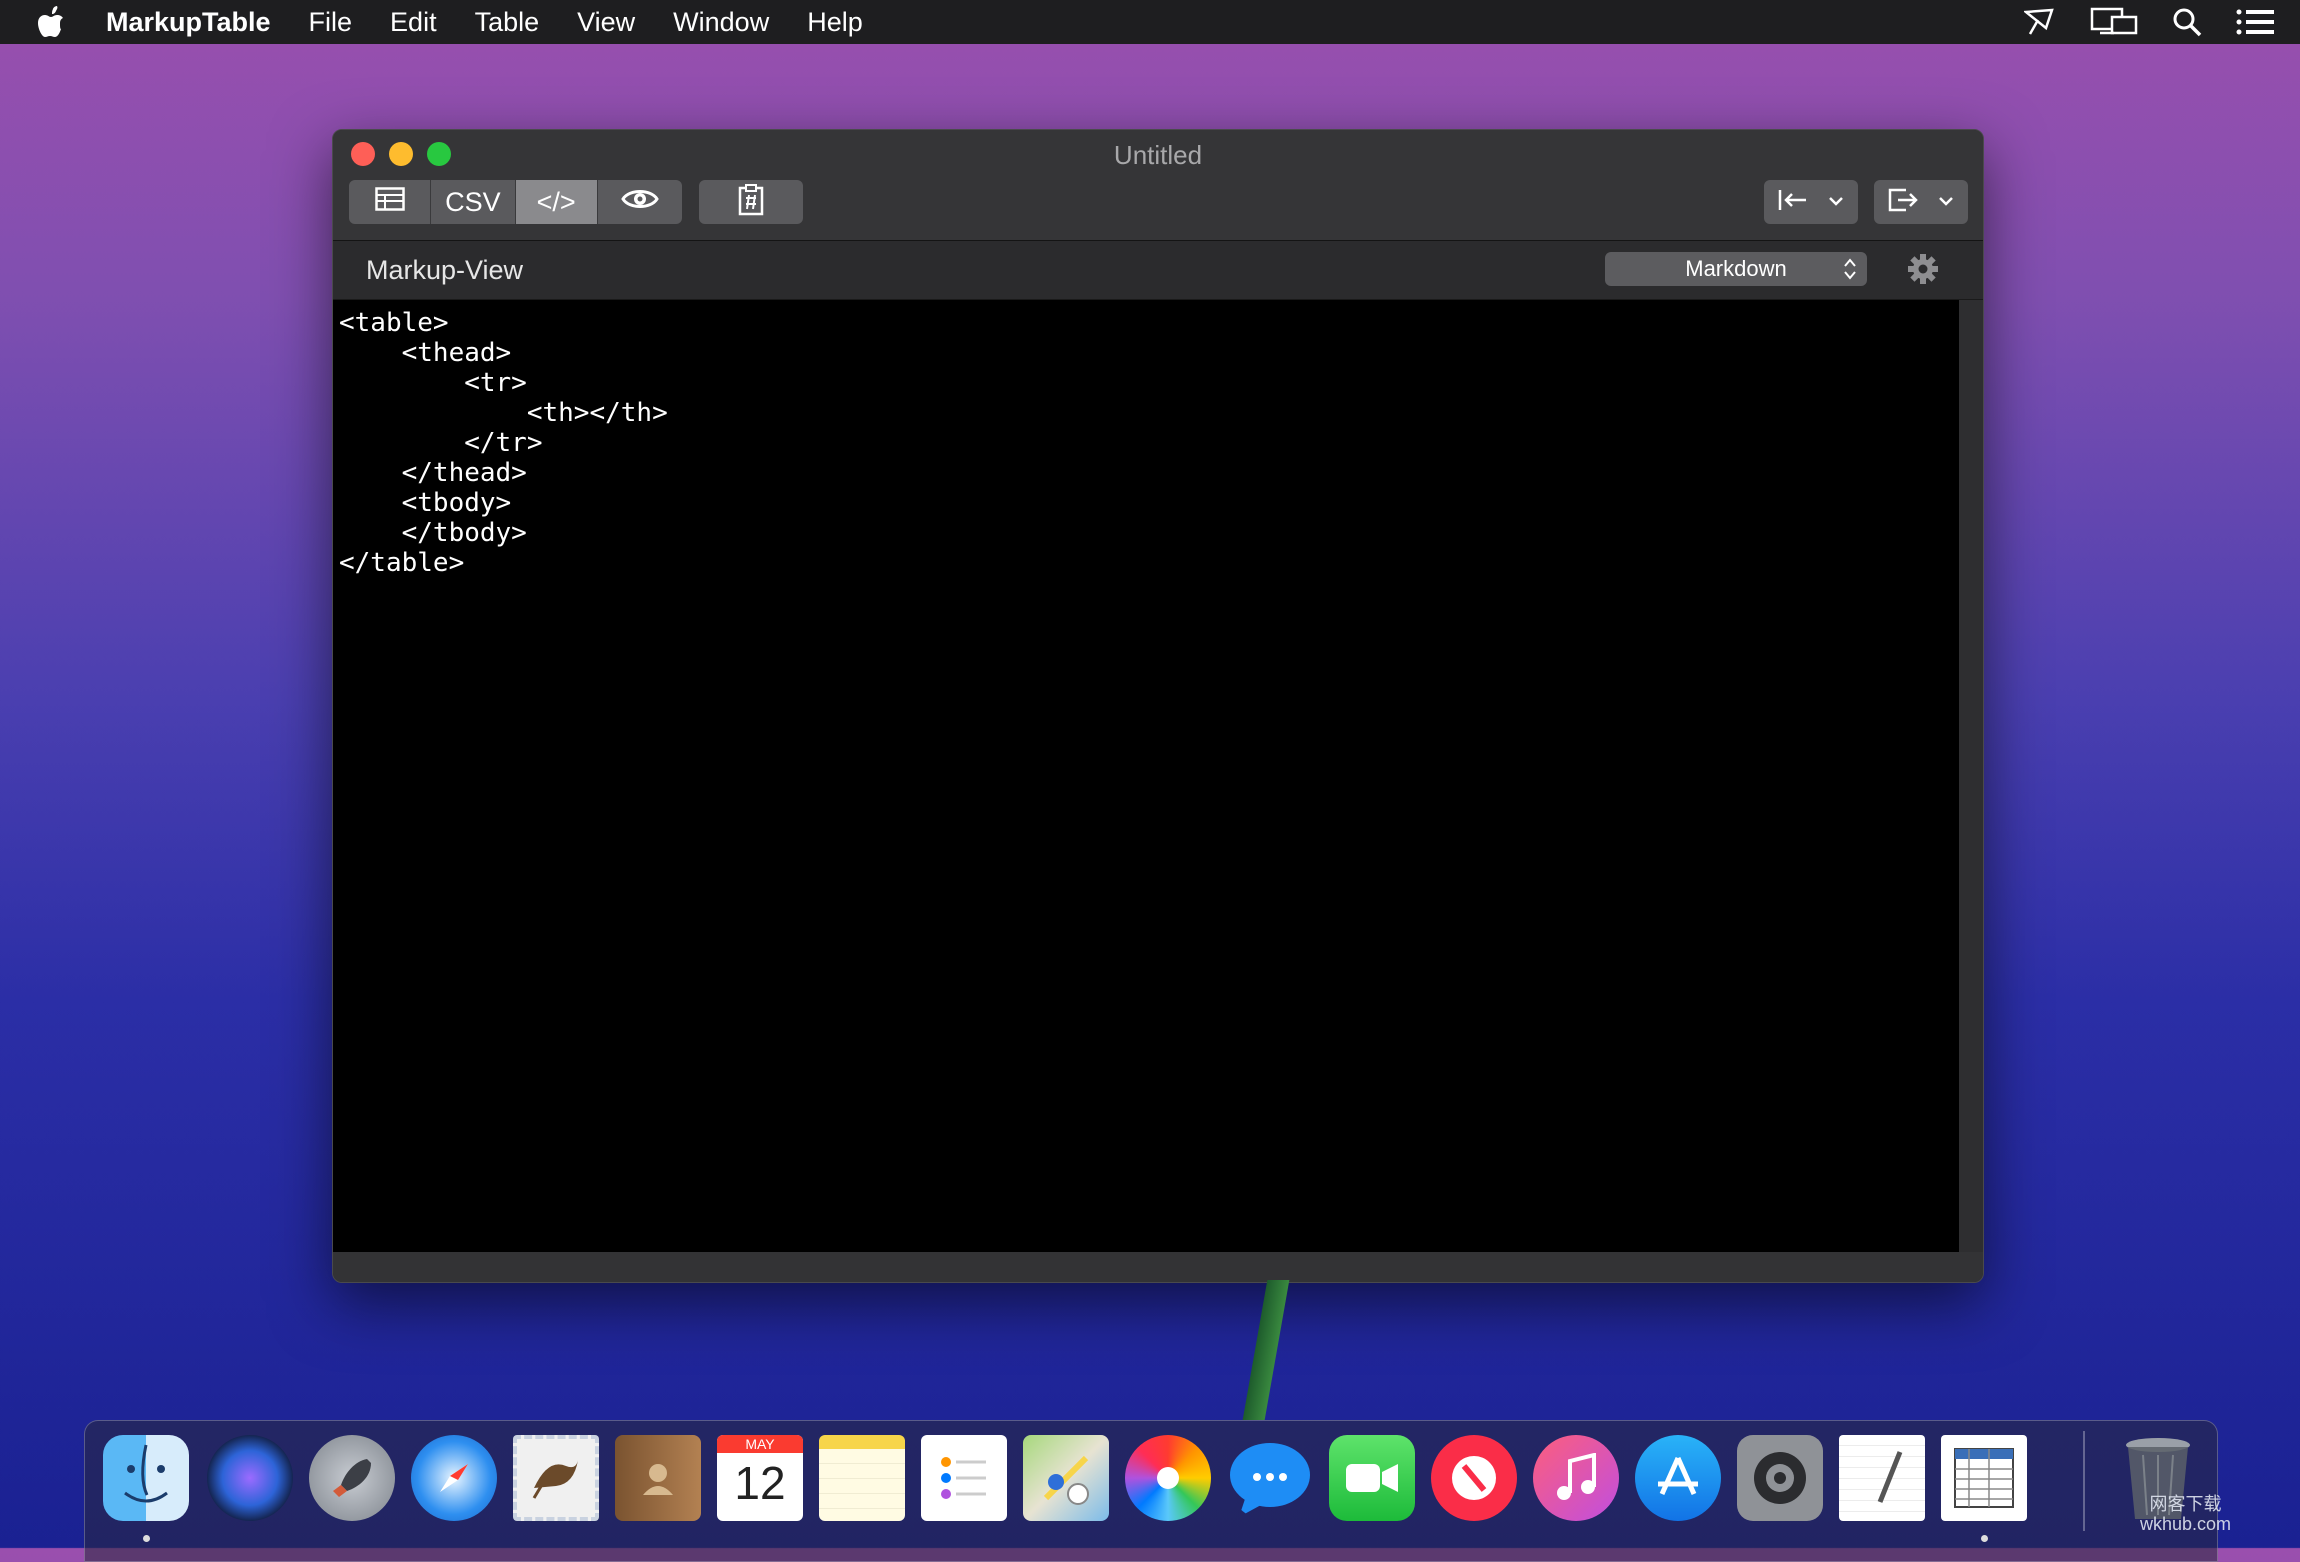  I want to click on watermark: 网客下载 wkhub.com, so click(2185, 1514).